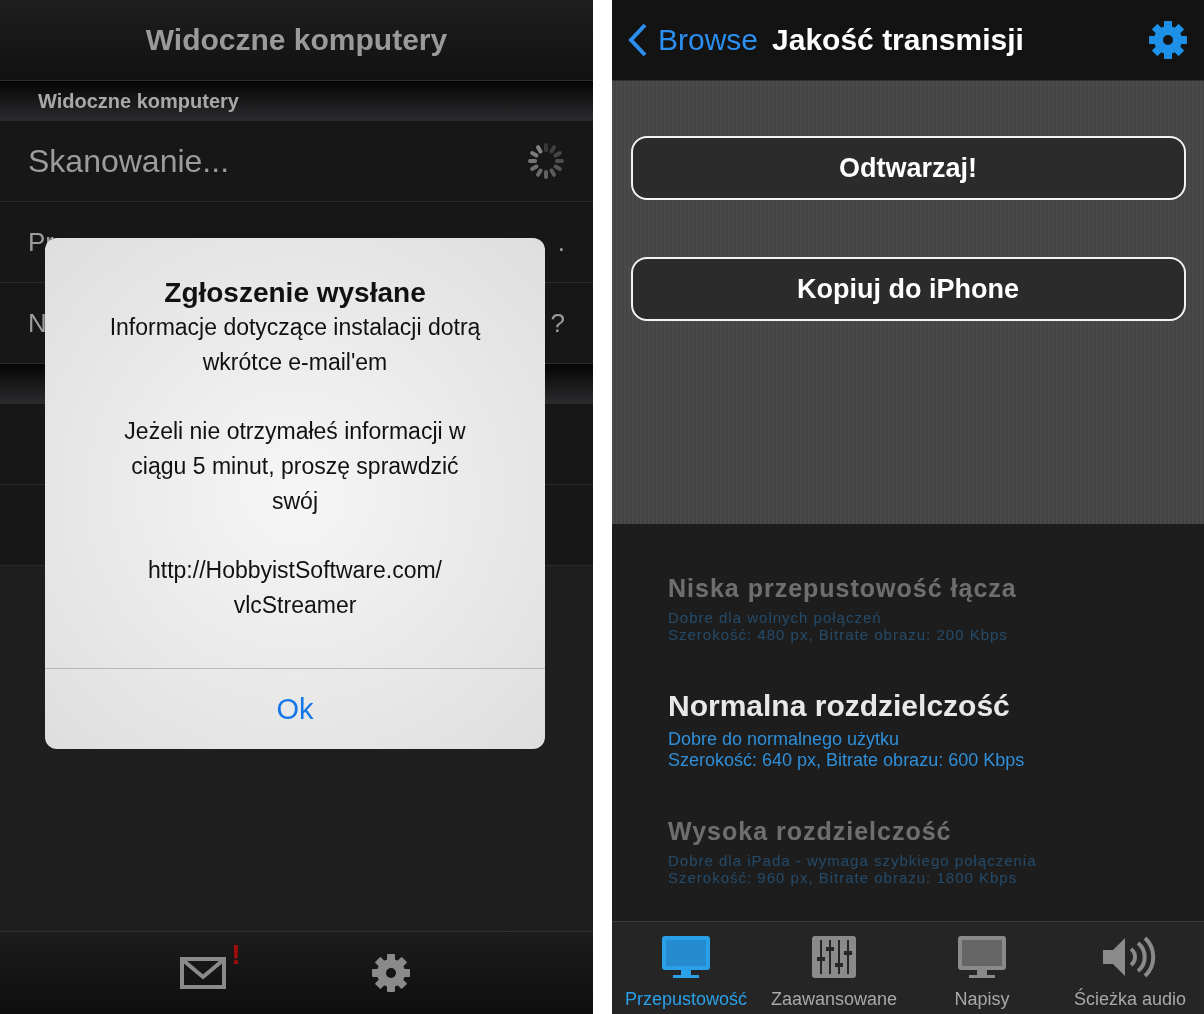 This screenshot has width=1204, height=1014. Describe the element at coordinates (561, 242) in the screenshot. I see `row-text: .` at that location.